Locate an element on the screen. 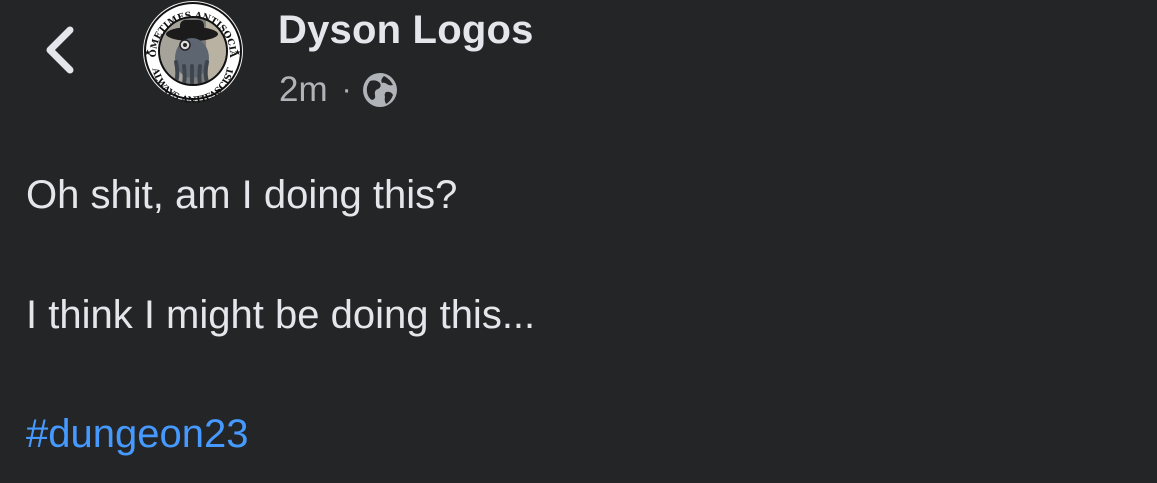 Image resolution: width=1157 pixels, height=483 pixels. chevron-left-icon is located at coordinates (60, 50).